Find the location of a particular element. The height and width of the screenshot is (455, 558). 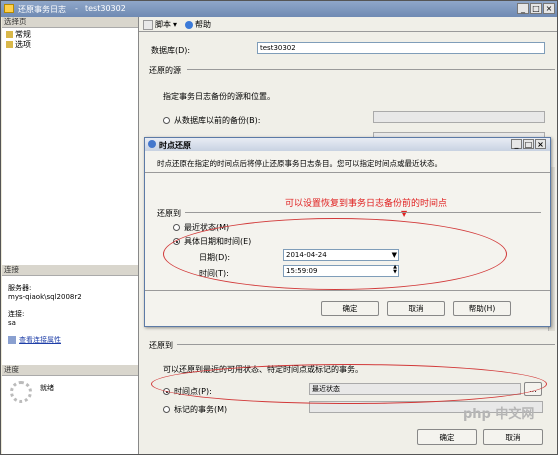

marked-tx-option: 标记的事务(M) is located at coordinates (195, 409).